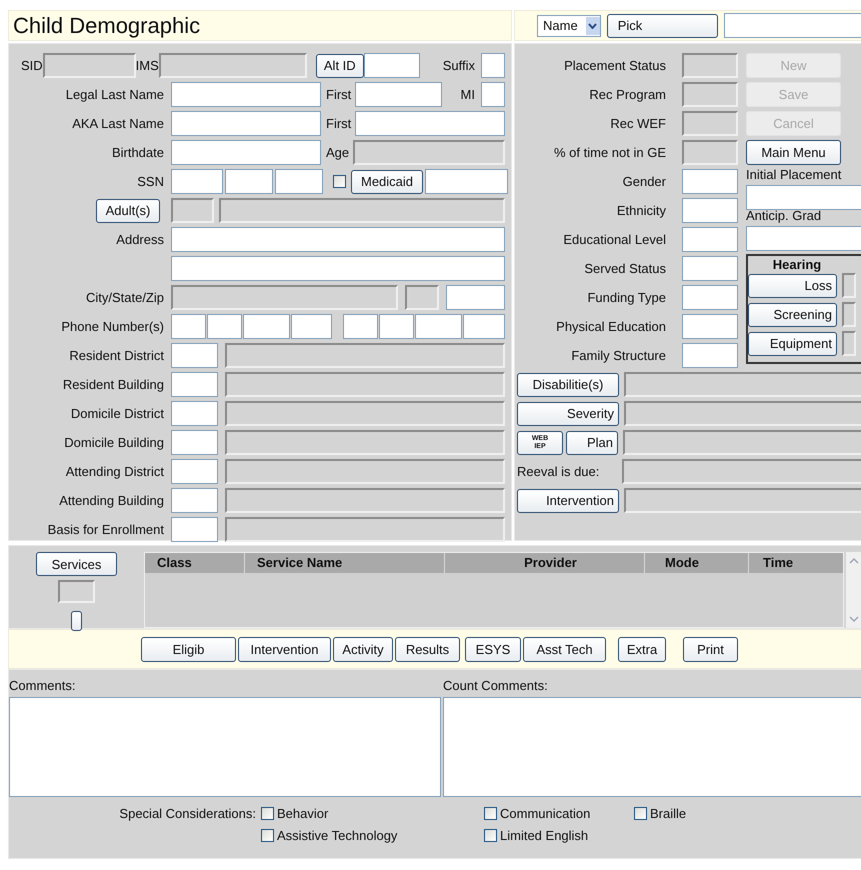  Describe the element at coordinates (854, 561) in the screenshot. I see `scroll-up-icon` at that location.